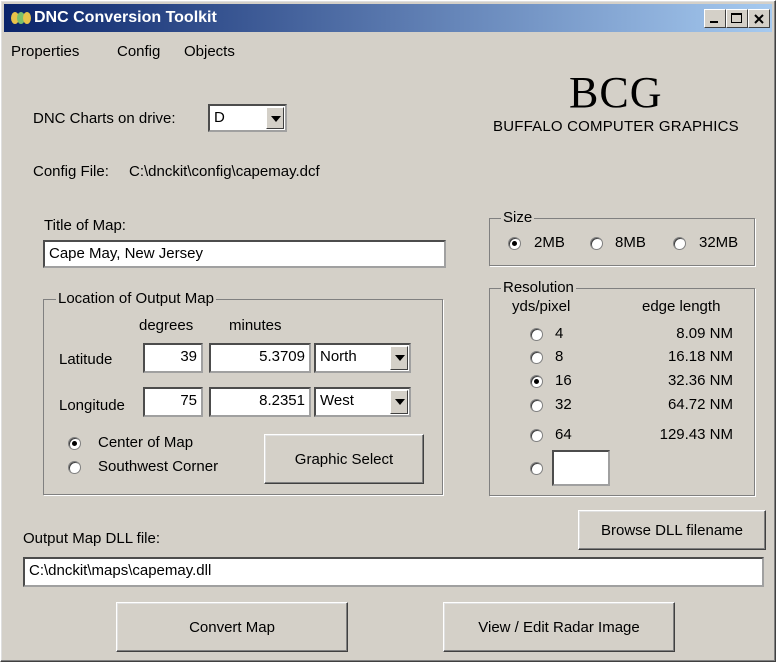 The height and width of the screenshot is (665, 779). I want to click on drive-value: D, so click(219, 117).